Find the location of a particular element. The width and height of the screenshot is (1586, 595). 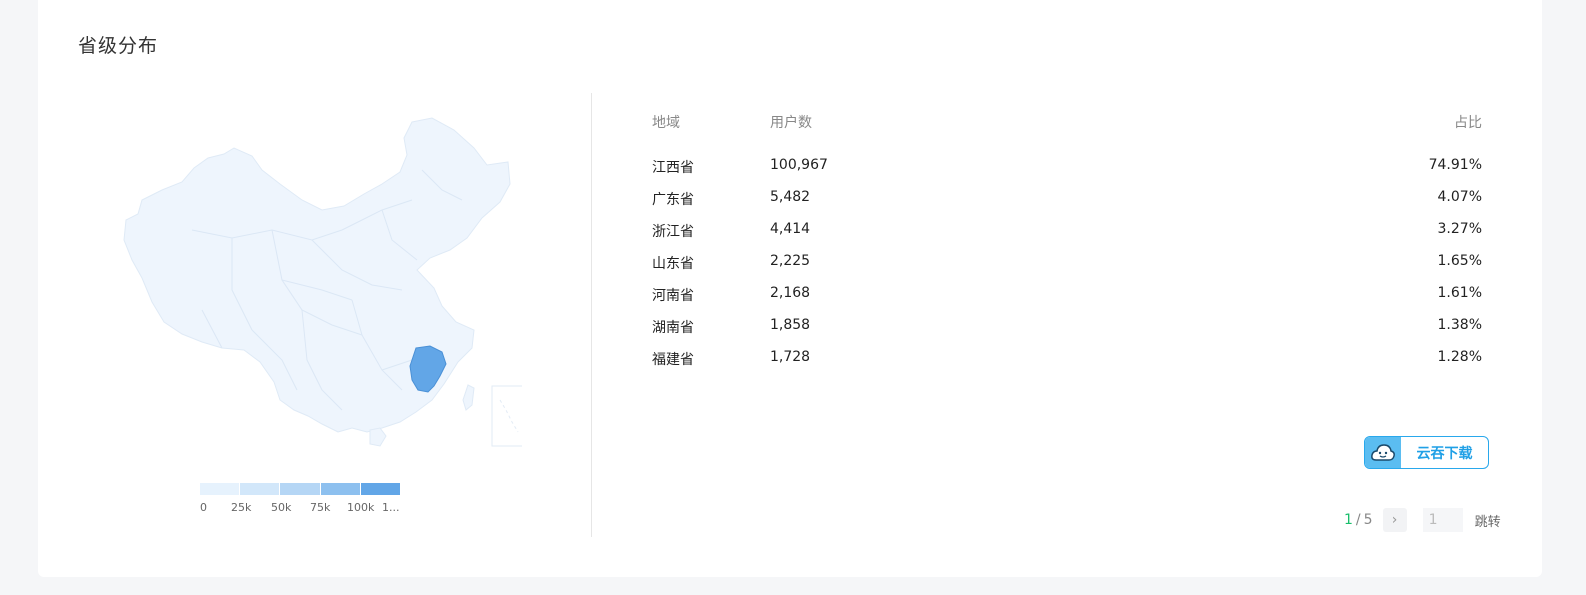

chevron-right-icon: › is located at coordinates (1394, 520).